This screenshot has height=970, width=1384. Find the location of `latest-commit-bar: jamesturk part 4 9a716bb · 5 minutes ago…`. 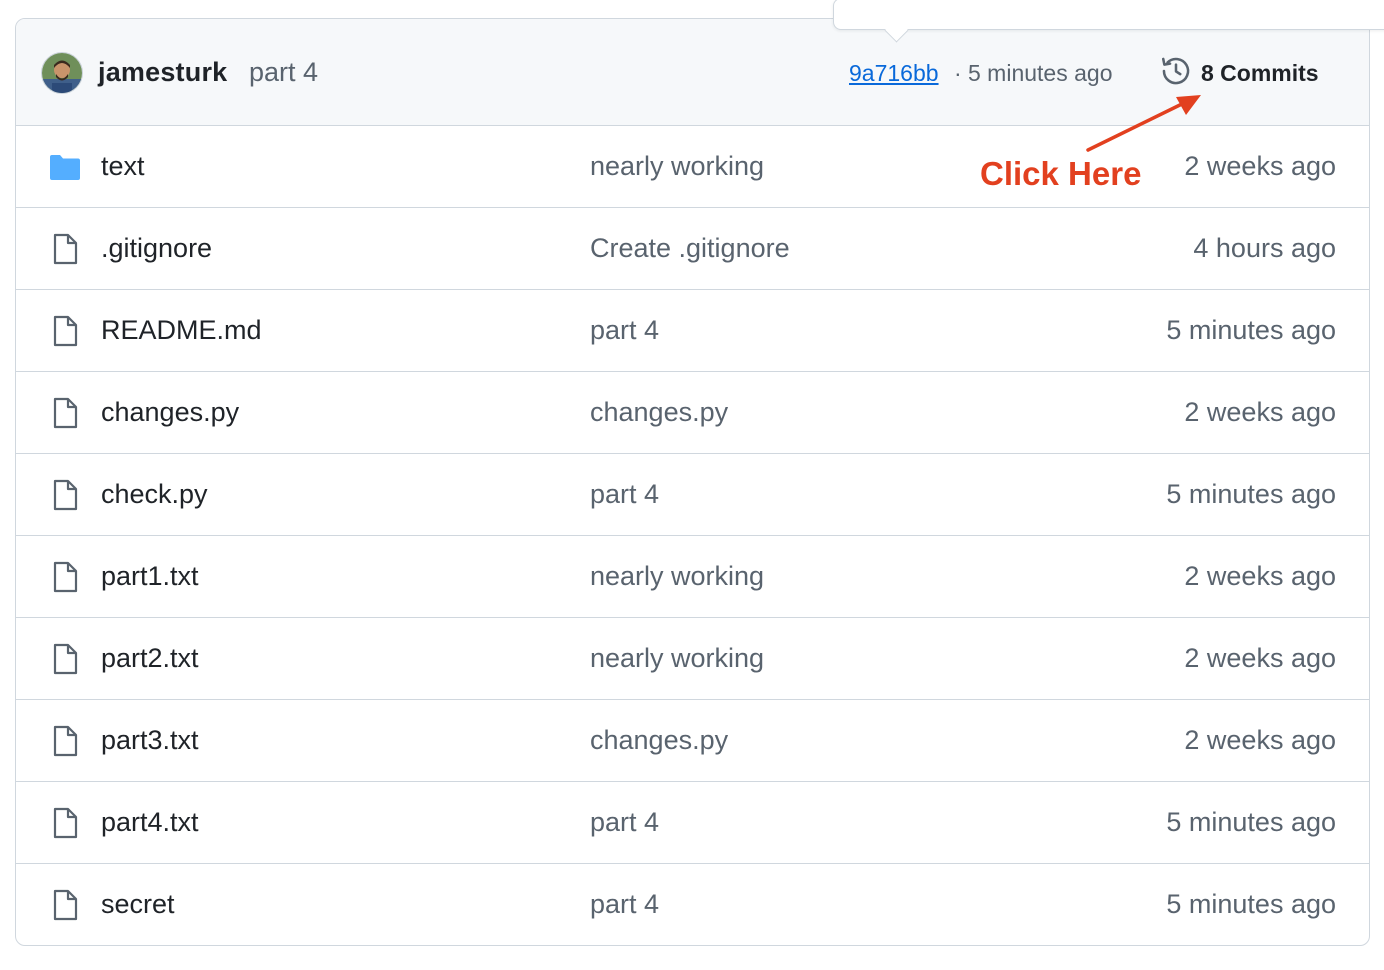

latest-commit-bar: jamesturk part 4 9a716bb · 5 minutes ago… is located at coordinates (692, 72).